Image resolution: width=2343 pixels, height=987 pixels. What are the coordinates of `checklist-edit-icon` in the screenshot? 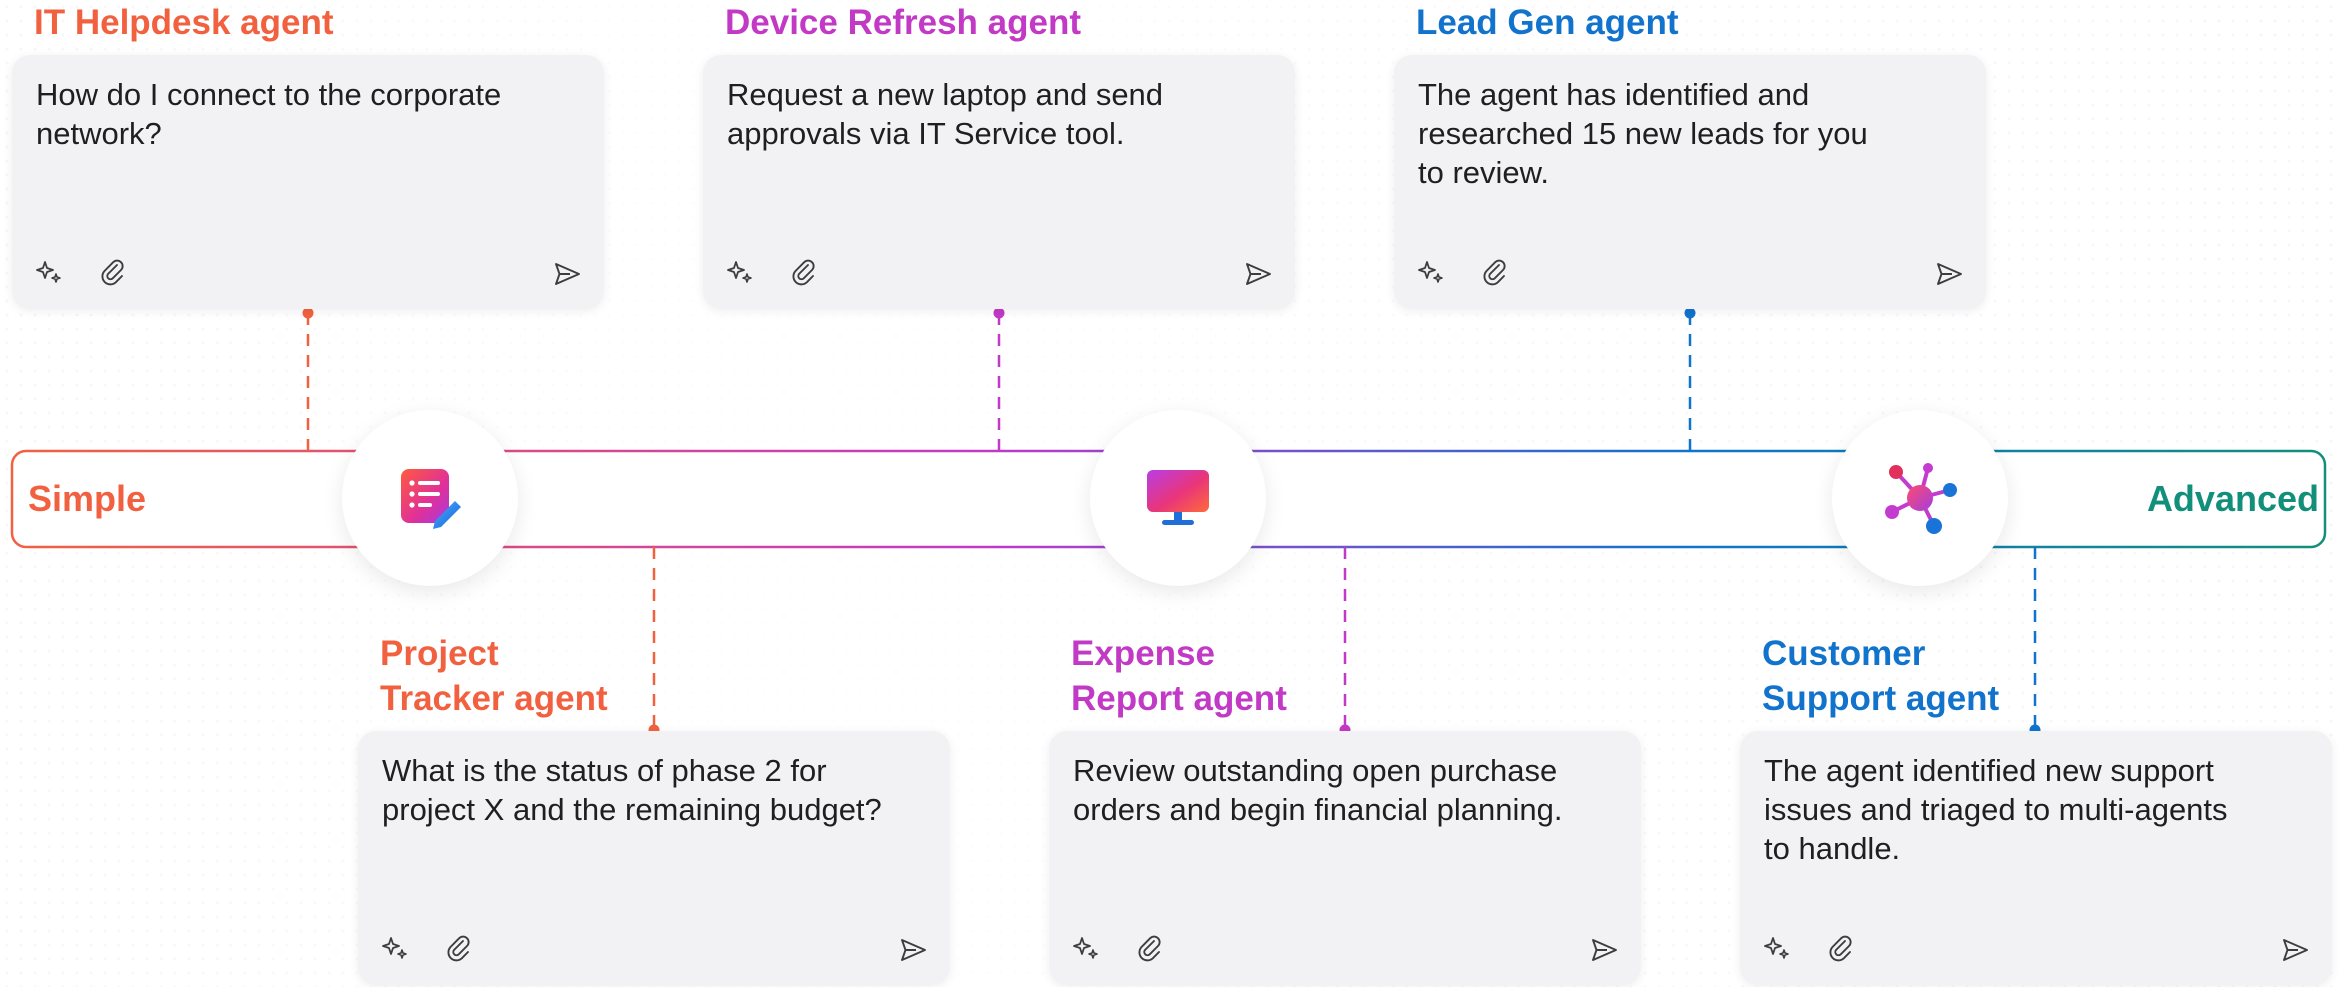 It's located at (431, 499).